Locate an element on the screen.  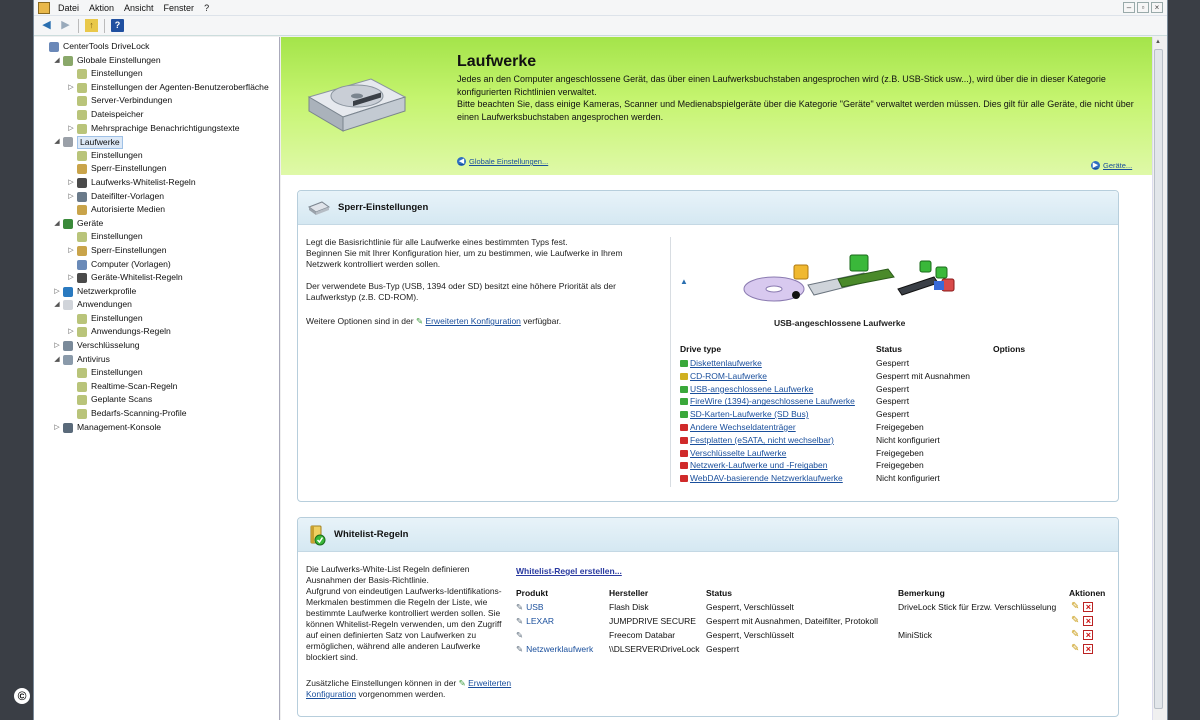
tree-node: ▷ Sperr-Einstellungen is located at coordinates (156, 251).